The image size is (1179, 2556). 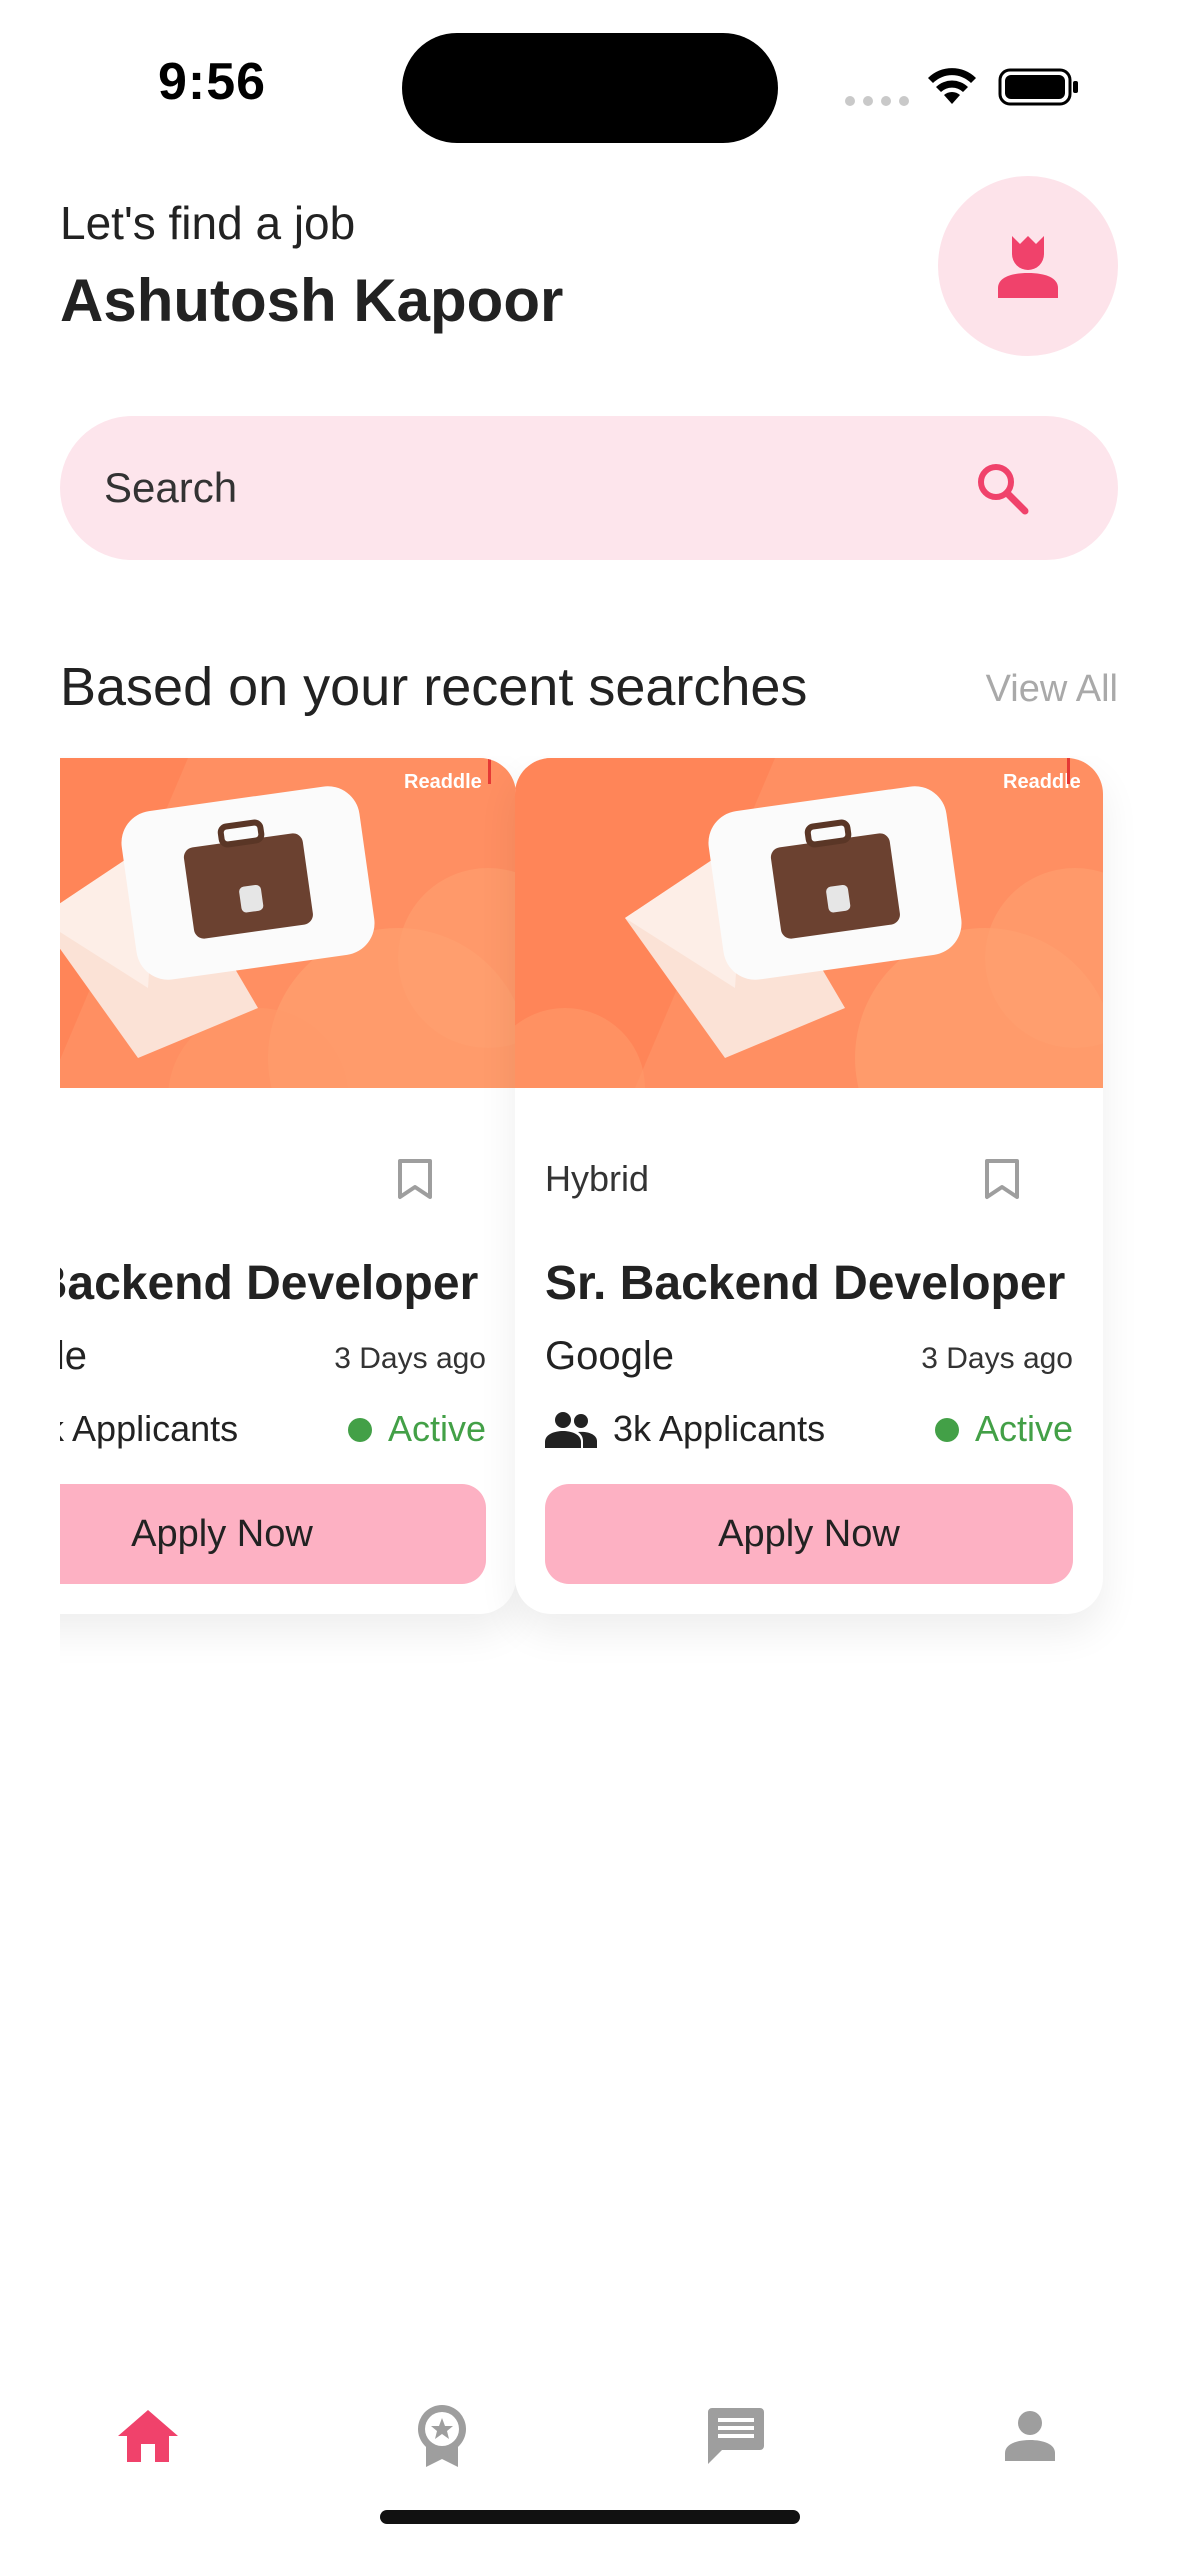 What do you see at coordinates (212, 82) in the screenshot?
I see `status-time: 9:56` at bounding box center [212, 82].